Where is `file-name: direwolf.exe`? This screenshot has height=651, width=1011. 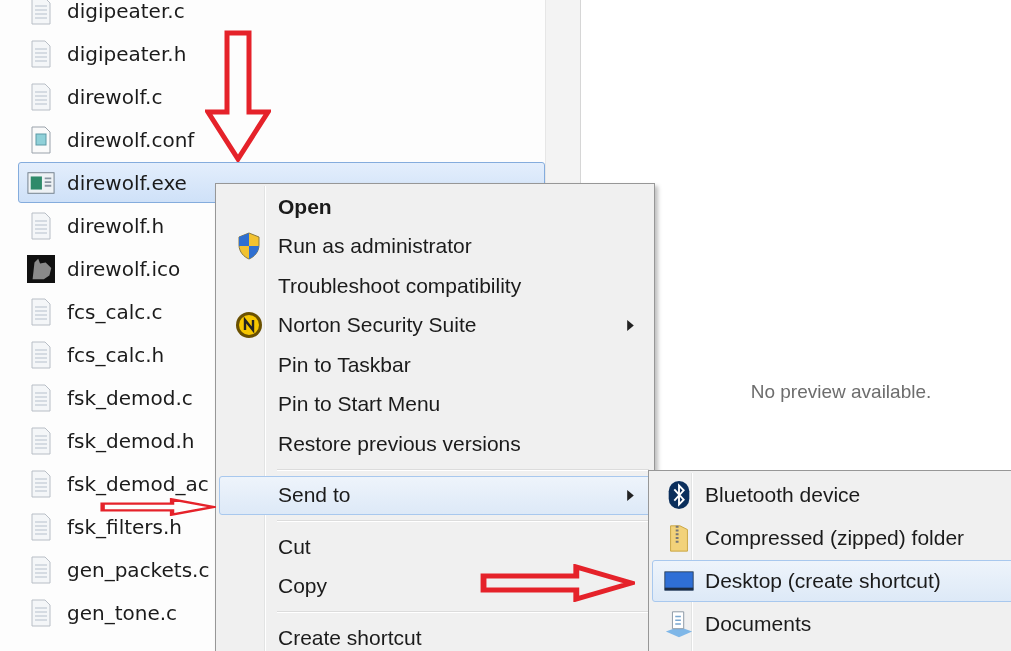 file-name: direwolf.exe is located at coordinates (127, 182).